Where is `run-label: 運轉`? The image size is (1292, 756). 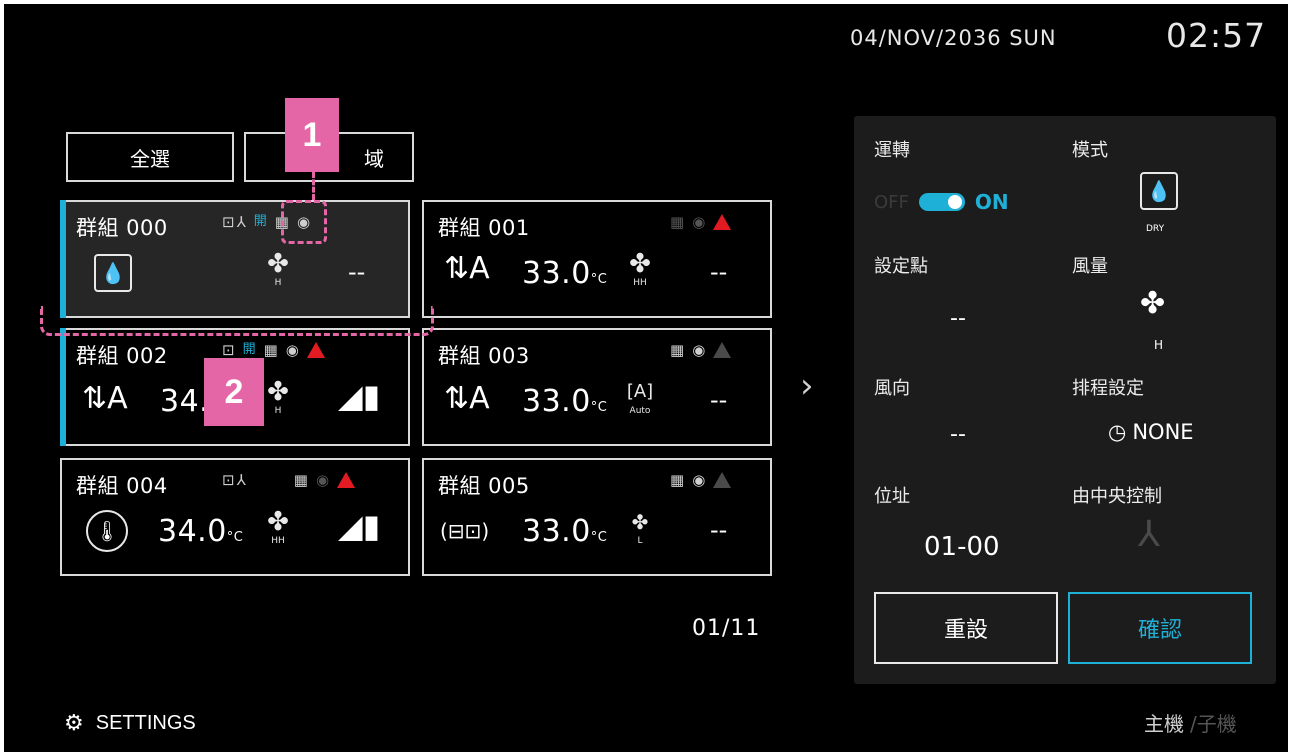
run-label: 運轉 is located at coordinates (892, 150).